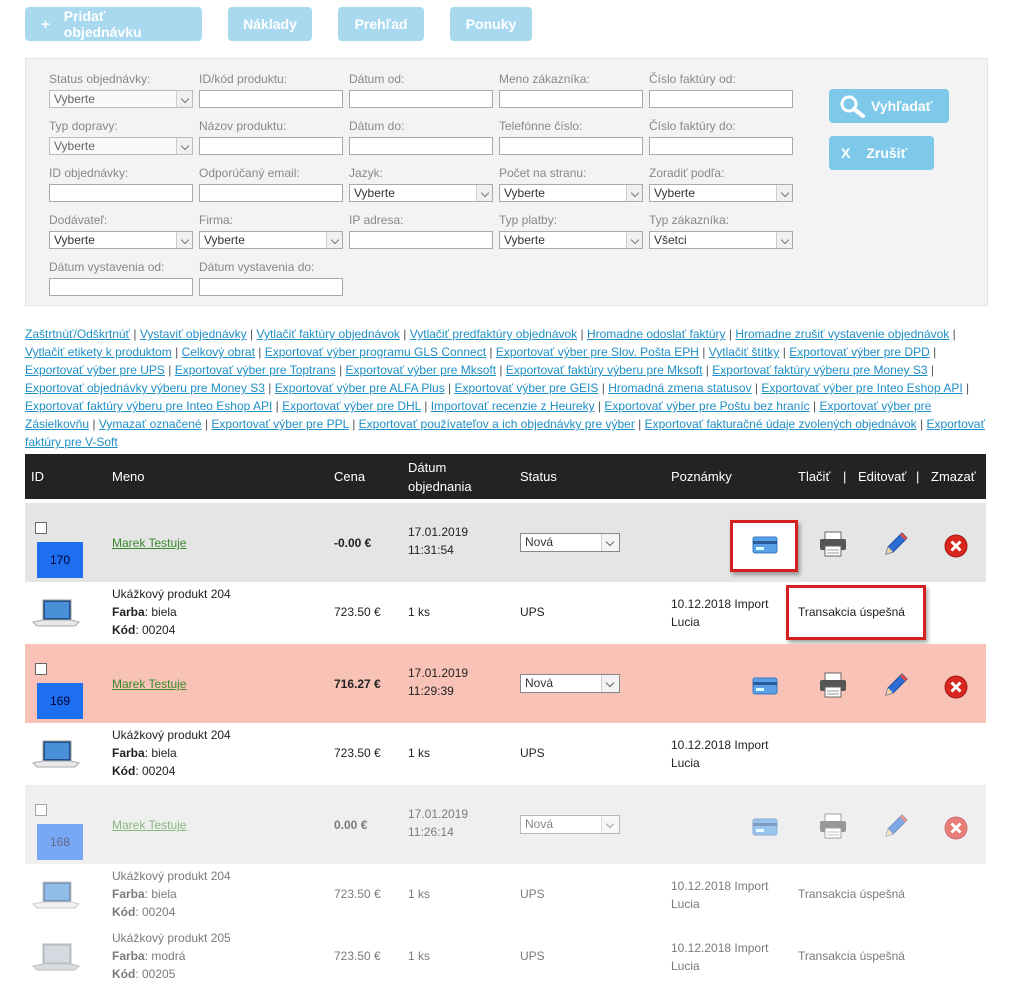  Describe the element at coordinates (95, 370) in the screenshot. I see `action-link: Exportovať výber pre UPS` at that location.